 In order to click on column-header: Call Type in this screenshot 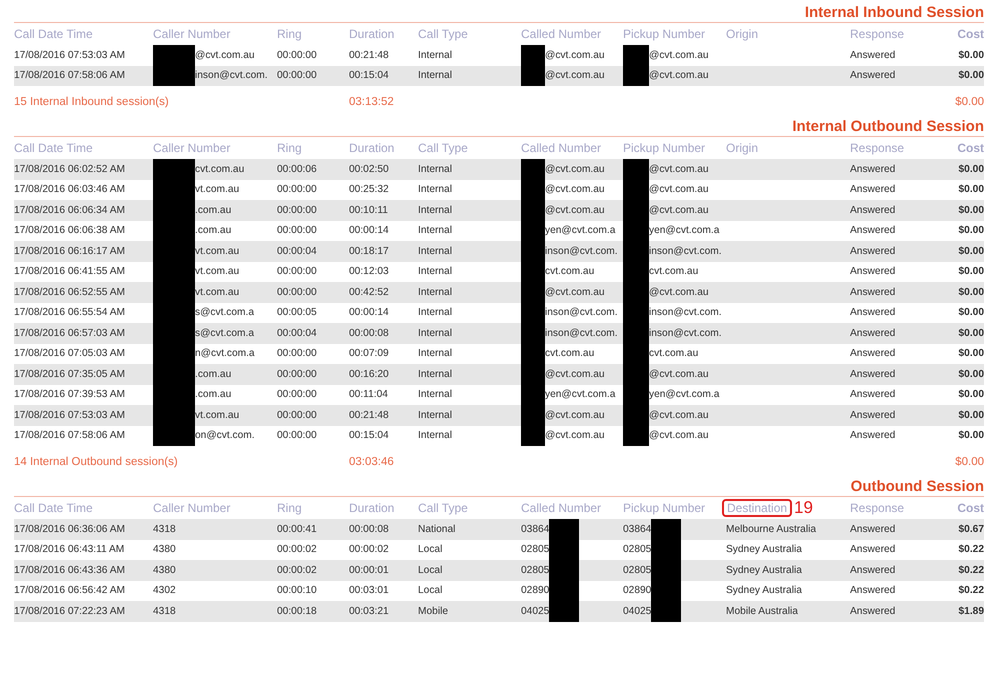, I will do `click(443, 34)`.